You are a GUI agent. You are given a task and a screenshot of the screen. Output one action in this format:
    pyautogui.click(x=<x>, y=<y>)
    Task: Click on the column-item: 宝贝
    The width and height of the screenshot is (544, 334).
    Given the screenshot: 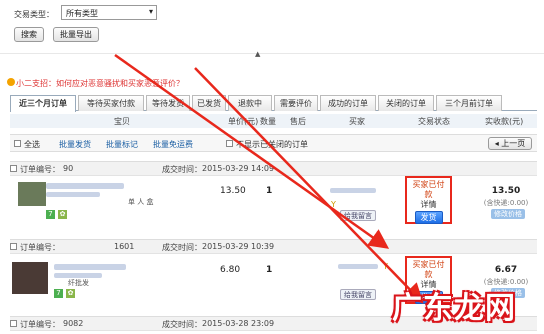 What is the action you would take?
    pyautogui.click(x=122, y=121)
    